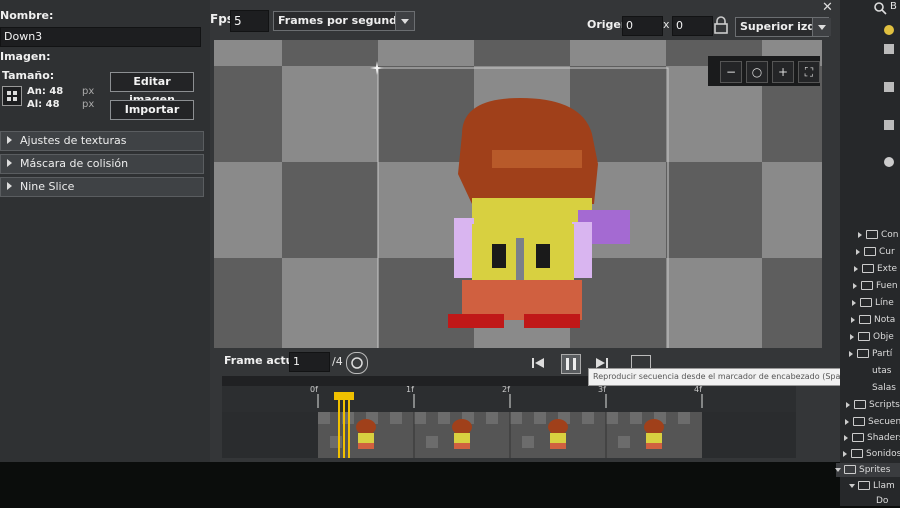 The height and width of the screenshot is (508, 900). Describe the element at coordinates (893, 6) in the screenshot. I see `search-input: B` at that location.